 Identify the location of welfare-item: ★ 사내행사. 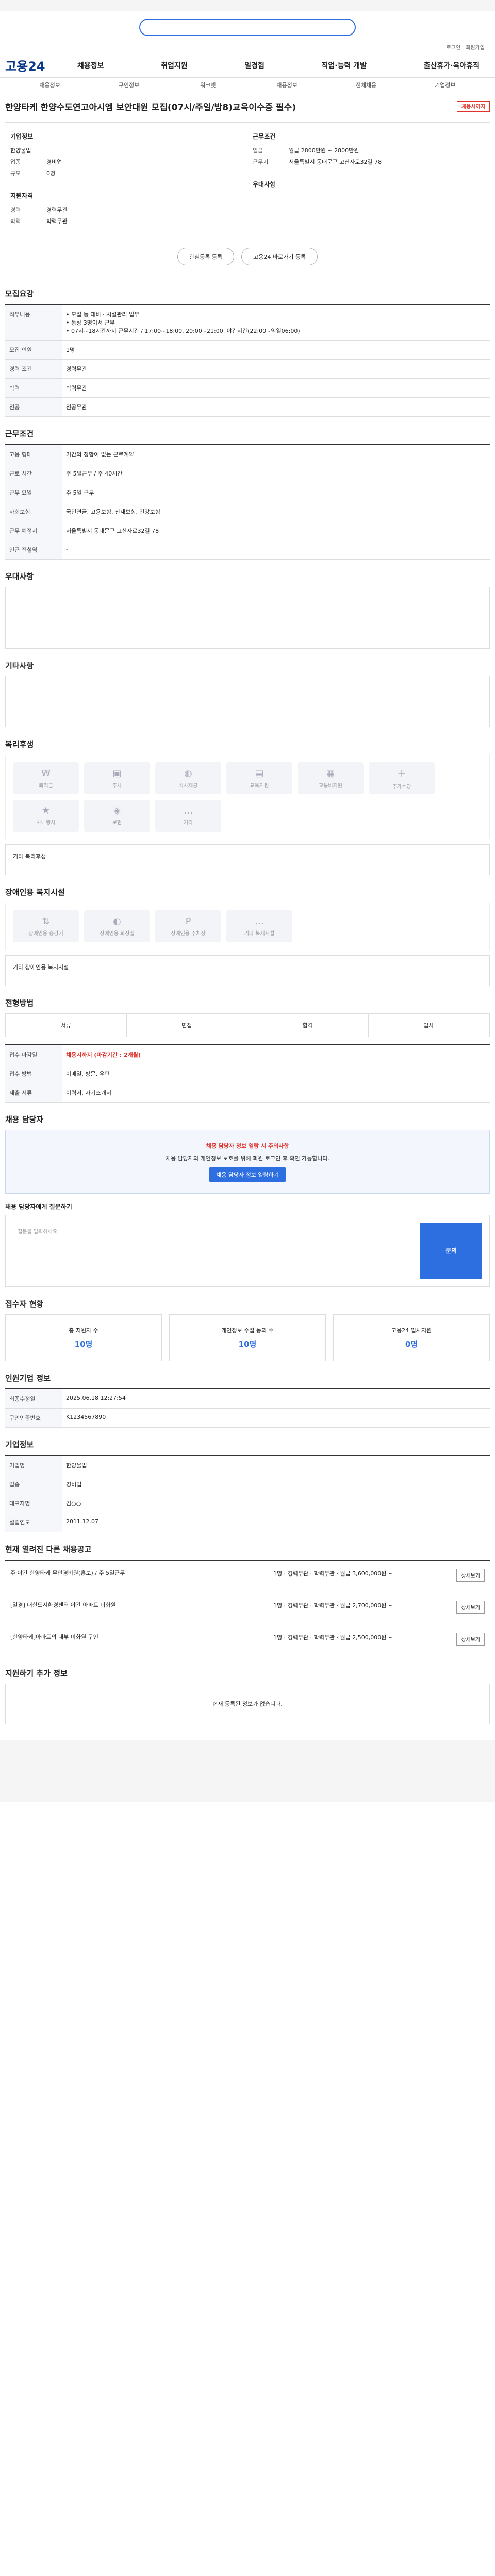
(46, 815).